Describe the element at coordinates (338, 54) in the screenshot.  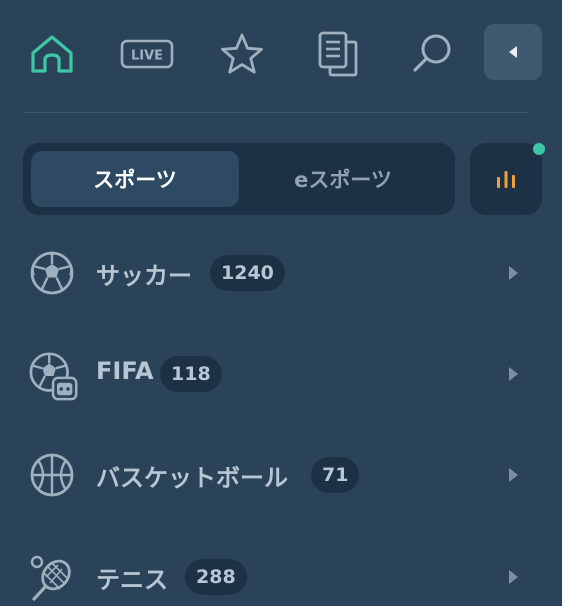
I see `documents-icon` at that location.